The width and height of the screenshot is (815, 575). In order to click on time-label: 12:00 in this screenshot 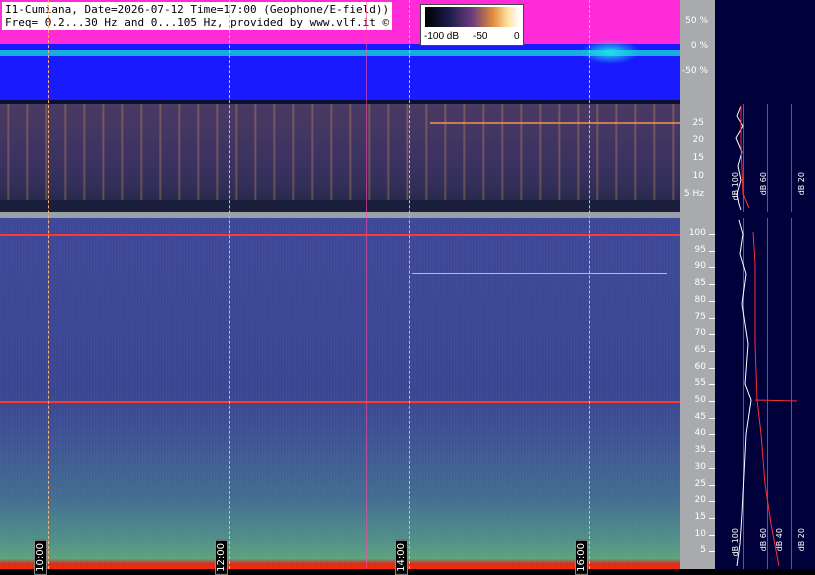, I will do `click(221, 557)`.